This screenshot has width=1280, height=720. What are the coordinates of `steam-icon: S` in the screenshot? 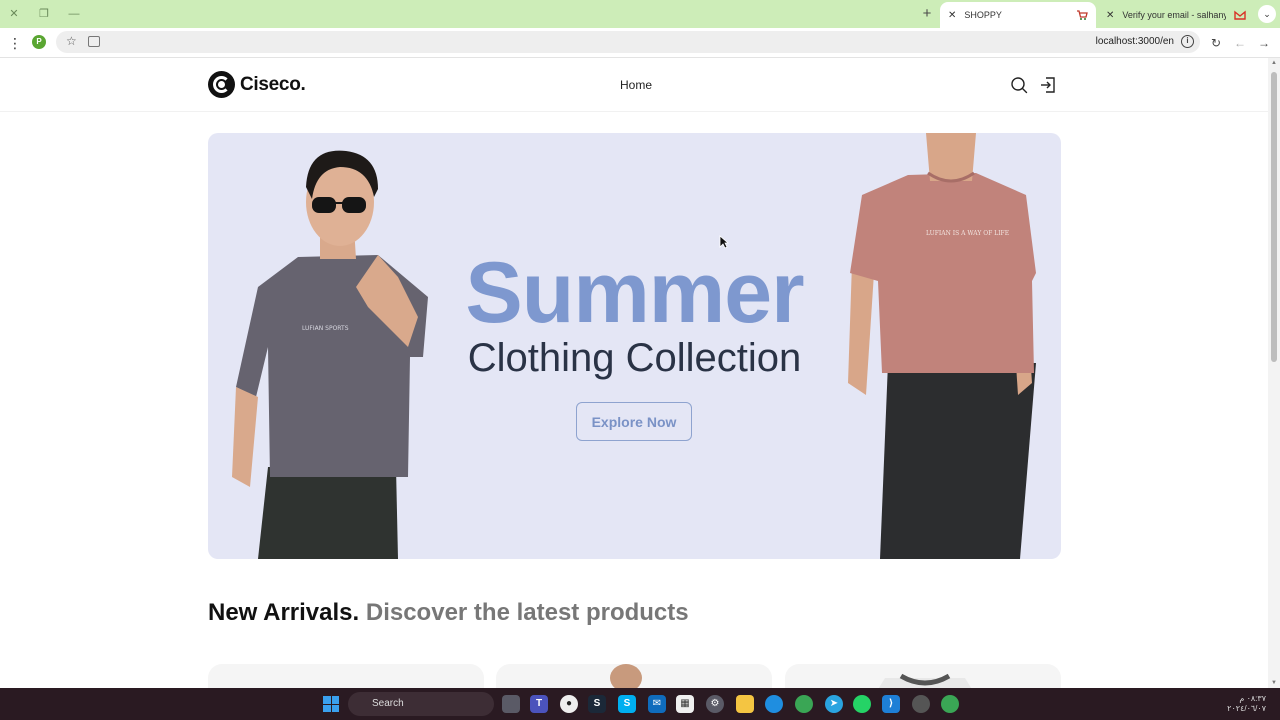 It's located at (597, 704).